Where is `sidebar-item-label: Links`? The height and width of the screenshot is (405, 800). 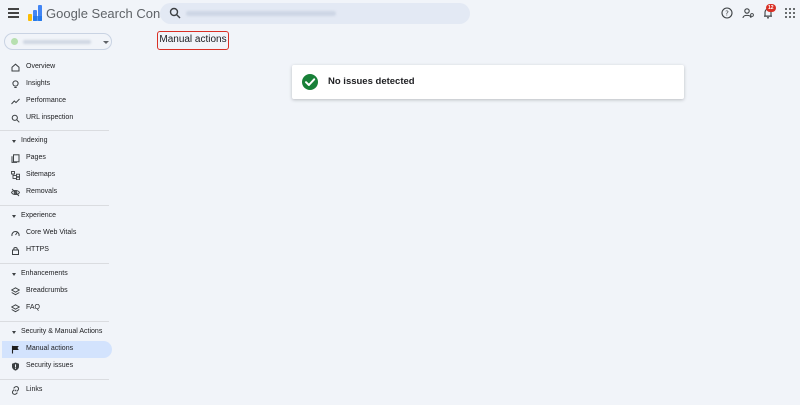
sidebar-item-label: Links is located at coordinates (34, 389).